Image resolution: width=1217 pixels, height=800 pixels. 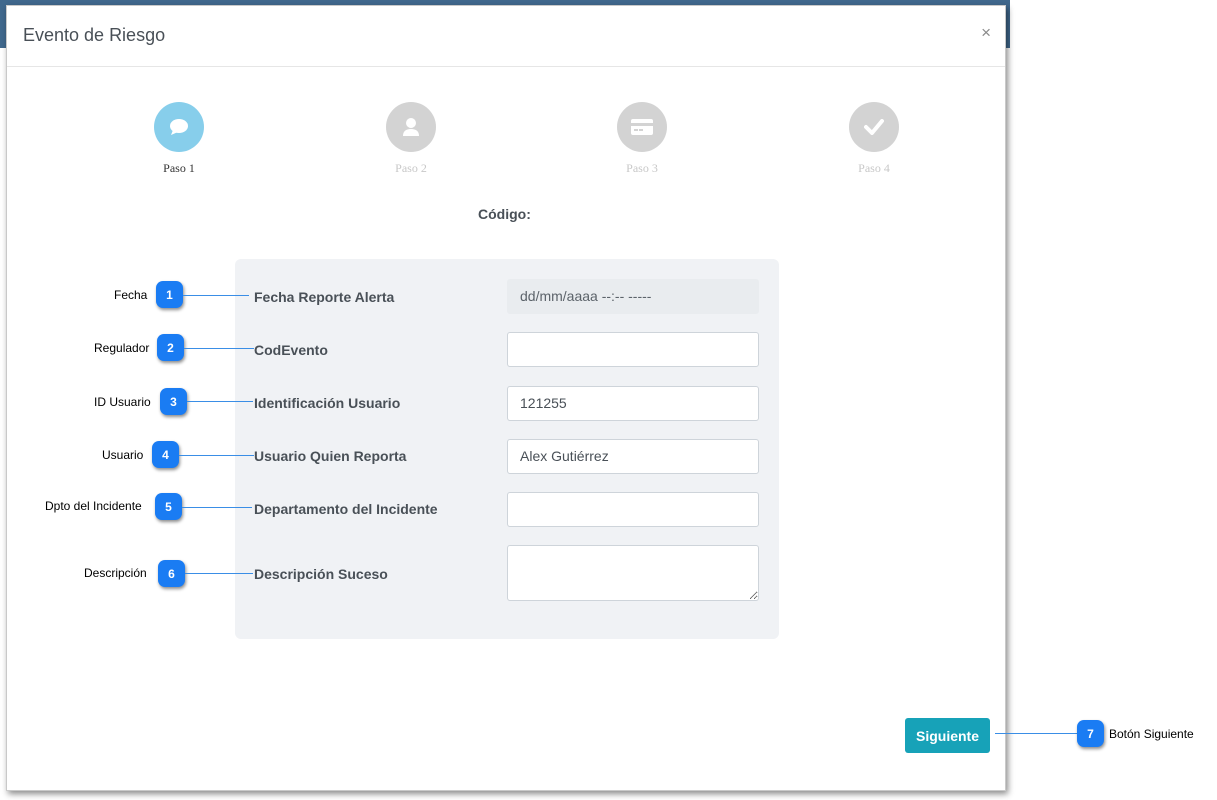 What do you see at coordinates (216, 455) in the screenshot?
I see `callout-4-line` at bounding box center [216, 455].